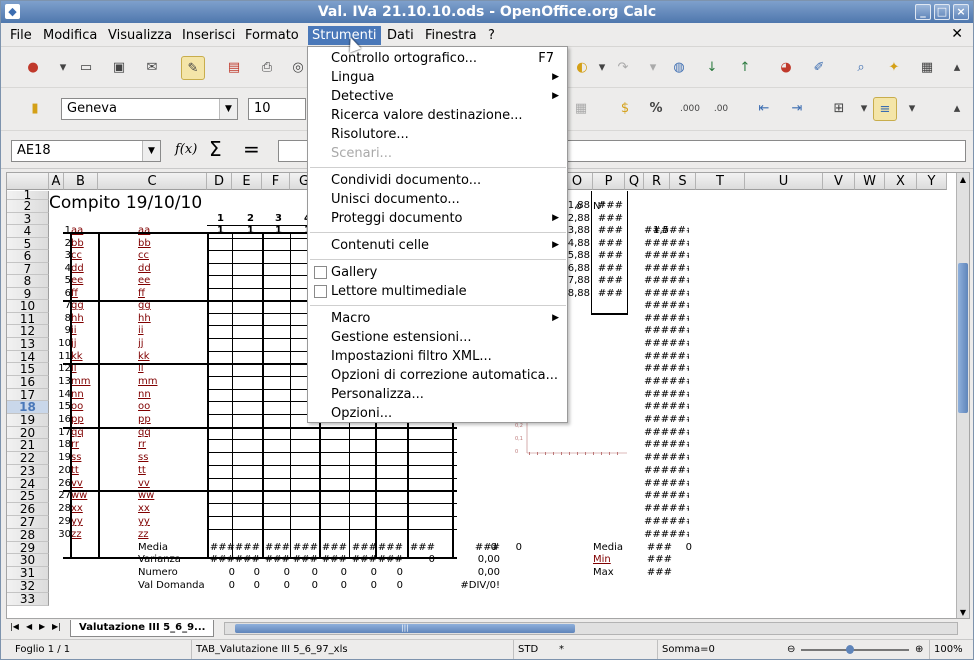 The height and width of the screenshot is (660, 974). I want to click on student-number: 9, so click(60, 331).